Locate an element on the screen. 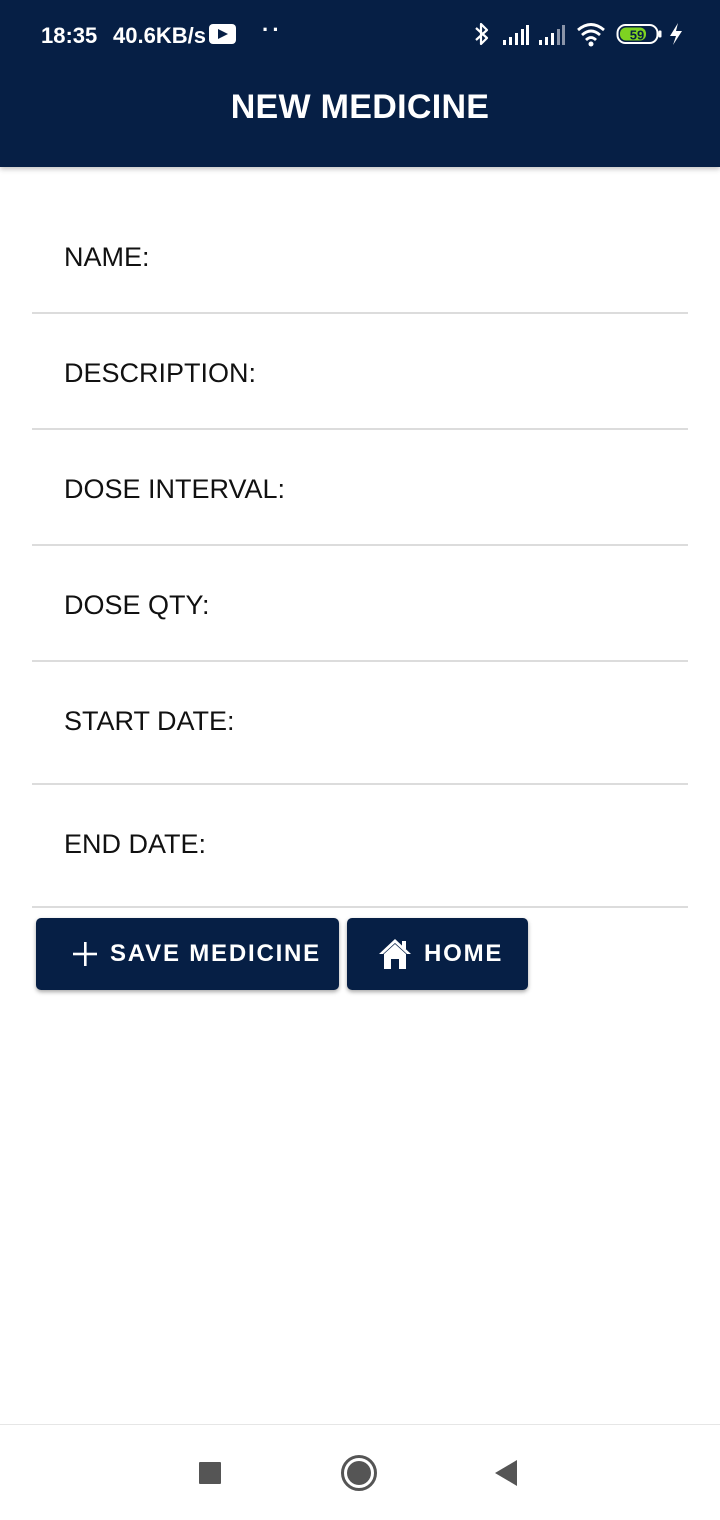  signal-icon is located at coordinates (516, 35).